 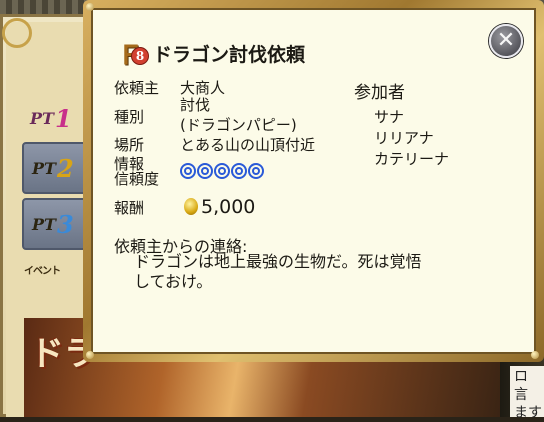 I want to click on reward-label: 報酬, so click(x=129, y=208).